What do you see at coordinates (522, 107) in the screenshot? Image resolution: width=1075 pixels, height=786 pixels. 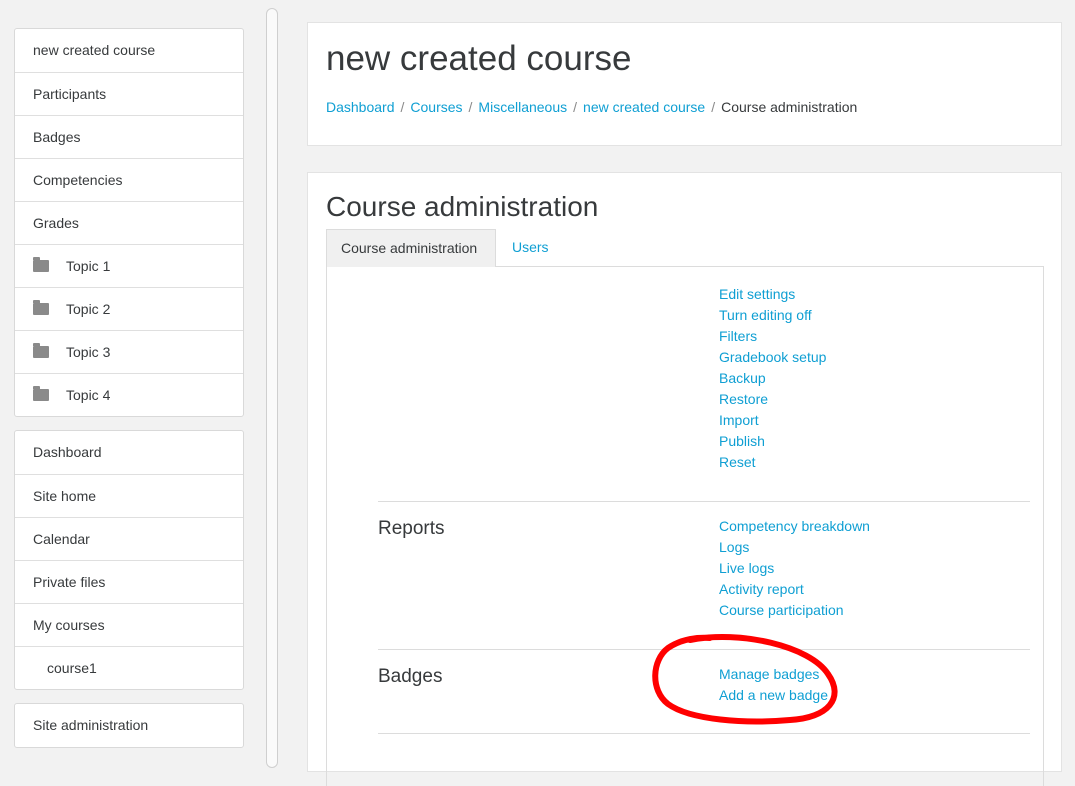 I see `breadcrumb-miscellaneous: Miscellaneous` at bounding box center [522, 107].